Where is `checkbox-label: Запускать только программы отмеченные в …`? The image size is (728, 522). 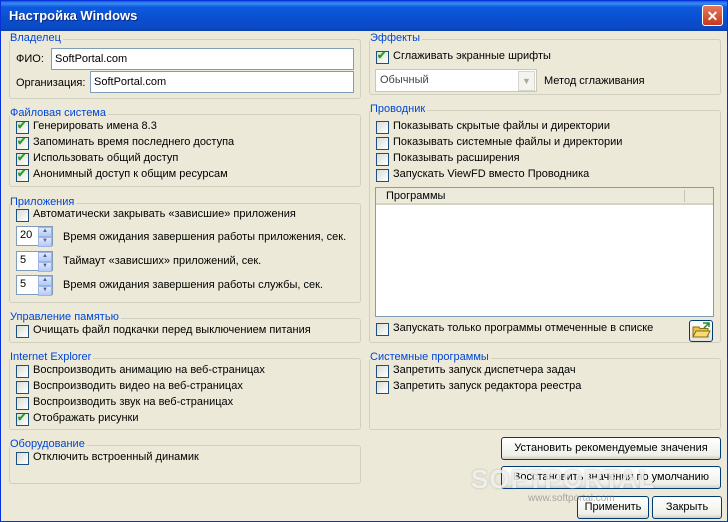 checkbox-label: Запускать только программы отмеченные в … is located at coordinates (523, 328).